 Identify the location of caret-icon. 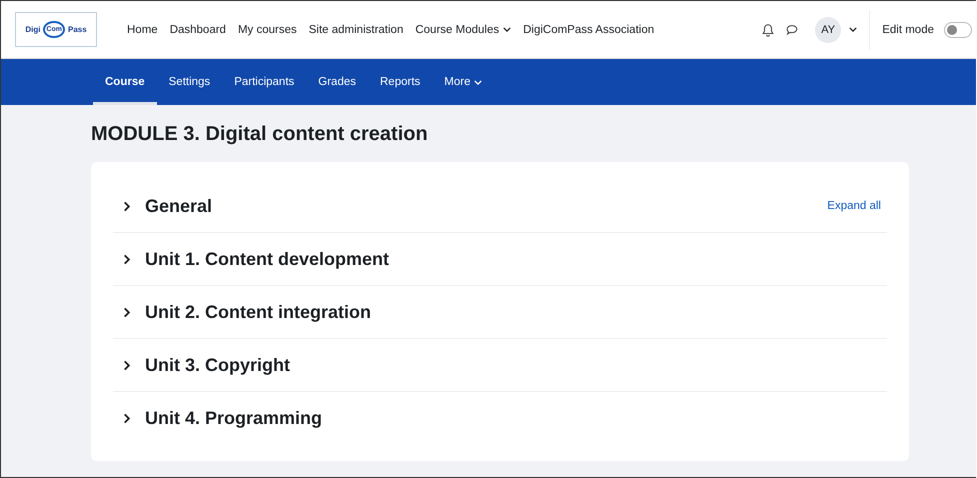
(853, 29).